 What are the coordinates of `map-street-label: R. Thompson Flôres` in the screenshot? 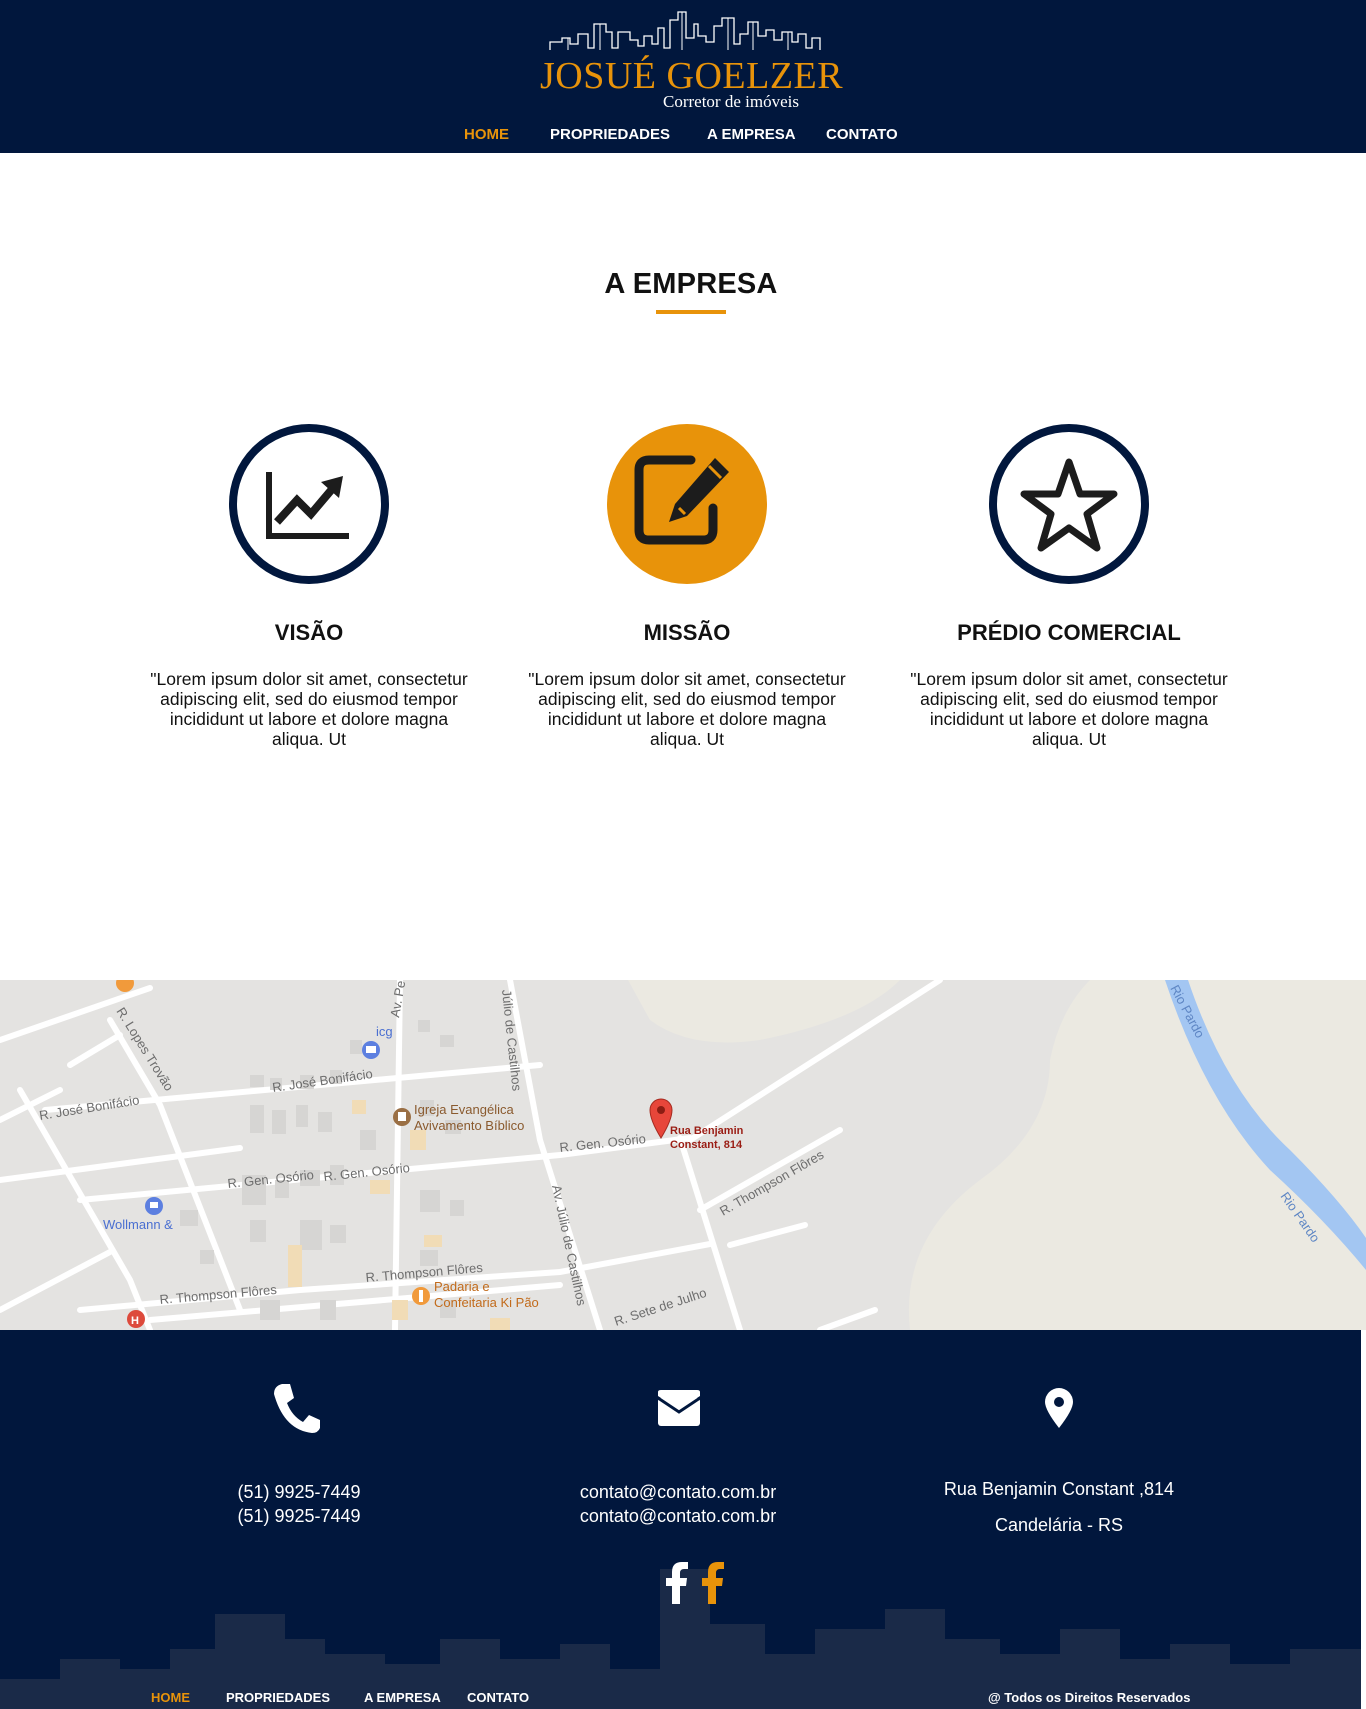 It's located at (772, 1183).